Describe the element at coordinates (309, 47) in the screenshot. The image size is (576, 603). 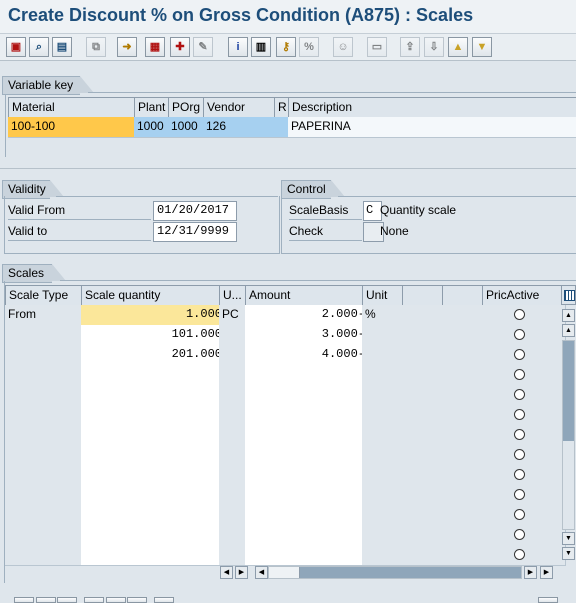
I see `percent-icon: %` at that location.